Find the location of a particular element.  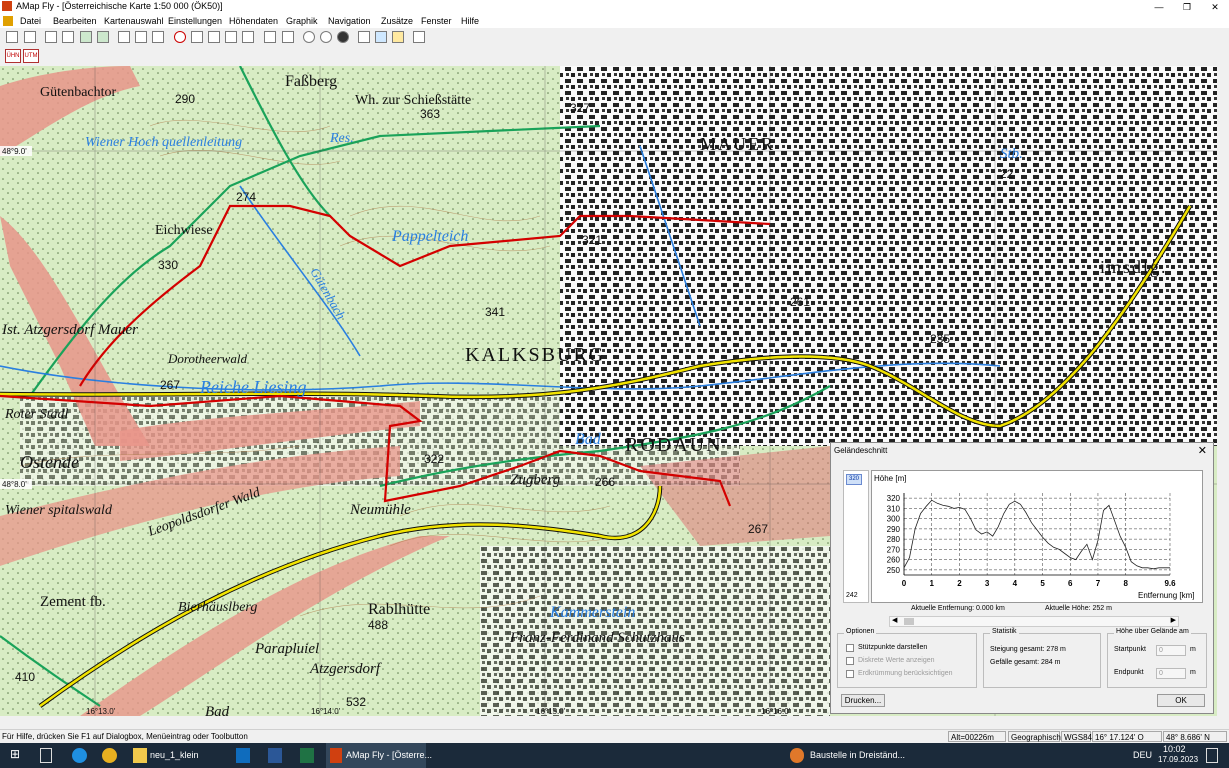

hhn-button: ÜHN is located at coordinates (13, 56).